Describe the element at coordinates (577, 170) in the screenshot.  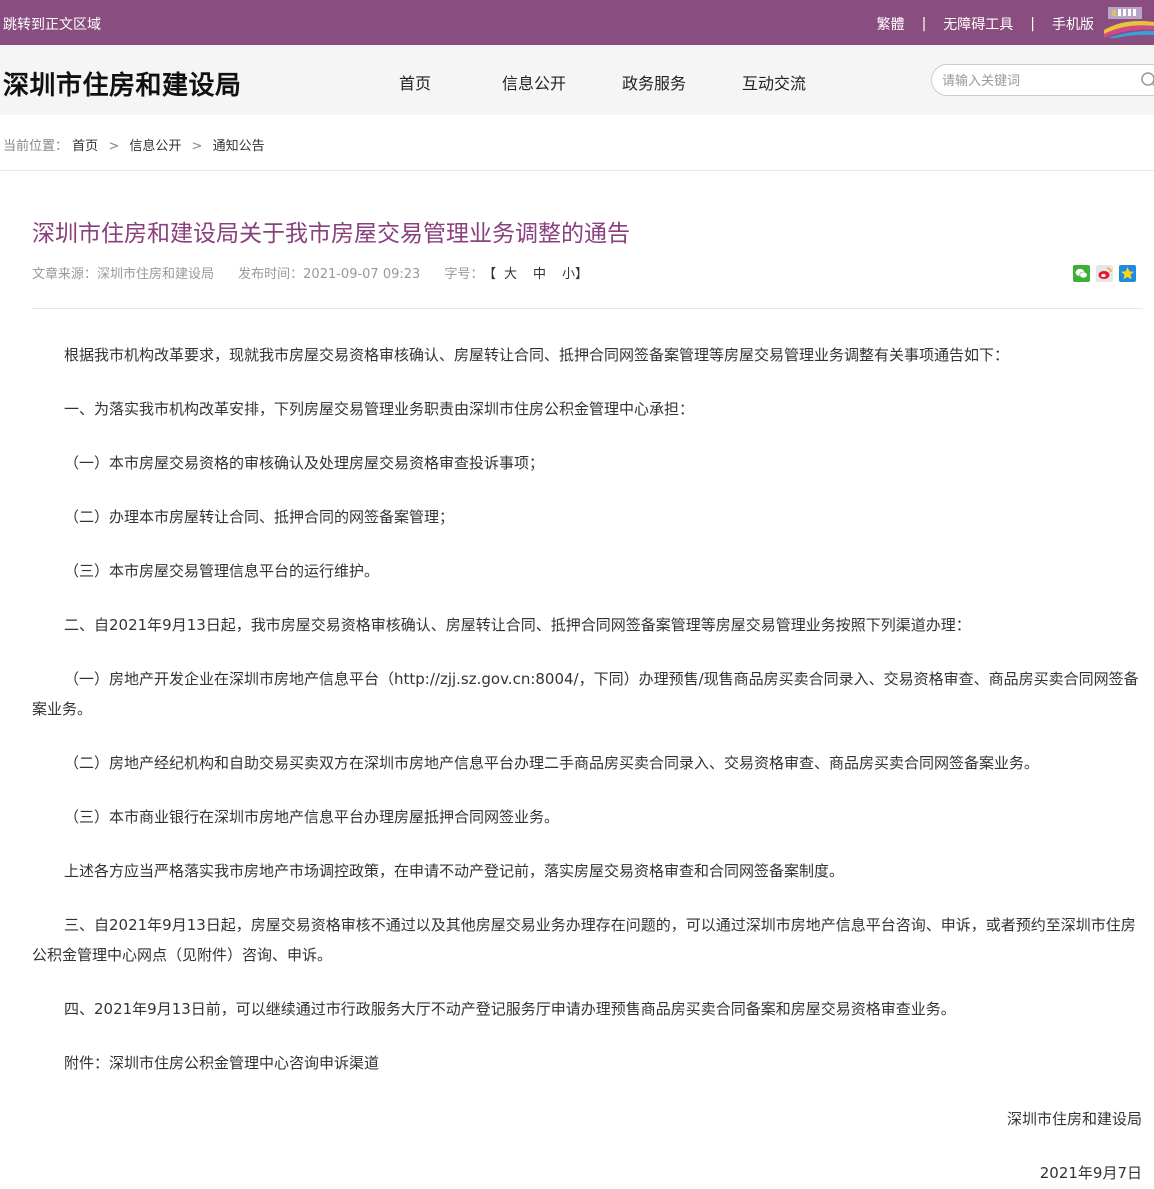
I see `breadcrumb-divider` at that location.